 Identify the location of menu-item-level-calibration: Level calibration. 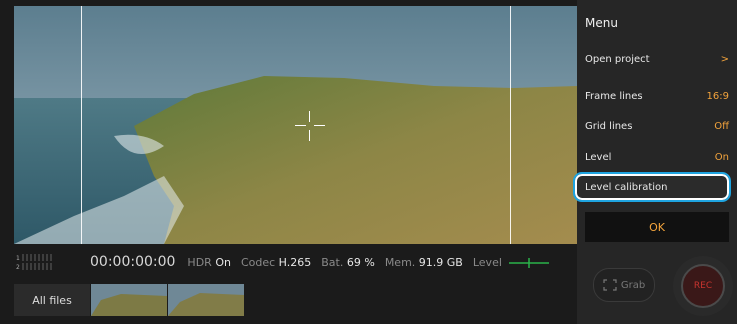
(652, 187).